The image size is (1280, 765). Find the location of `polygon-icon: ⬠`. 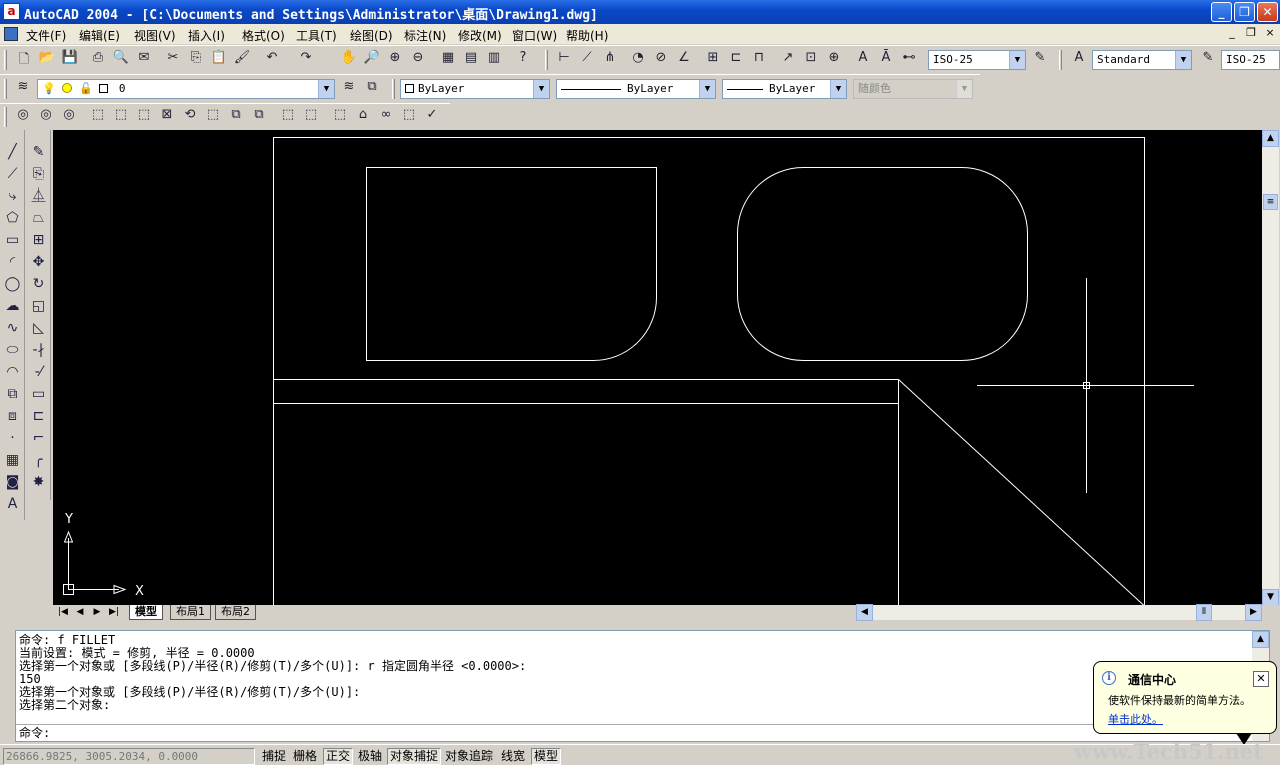

polygon-icon: ⬠ is located at coordinates (12, 218).